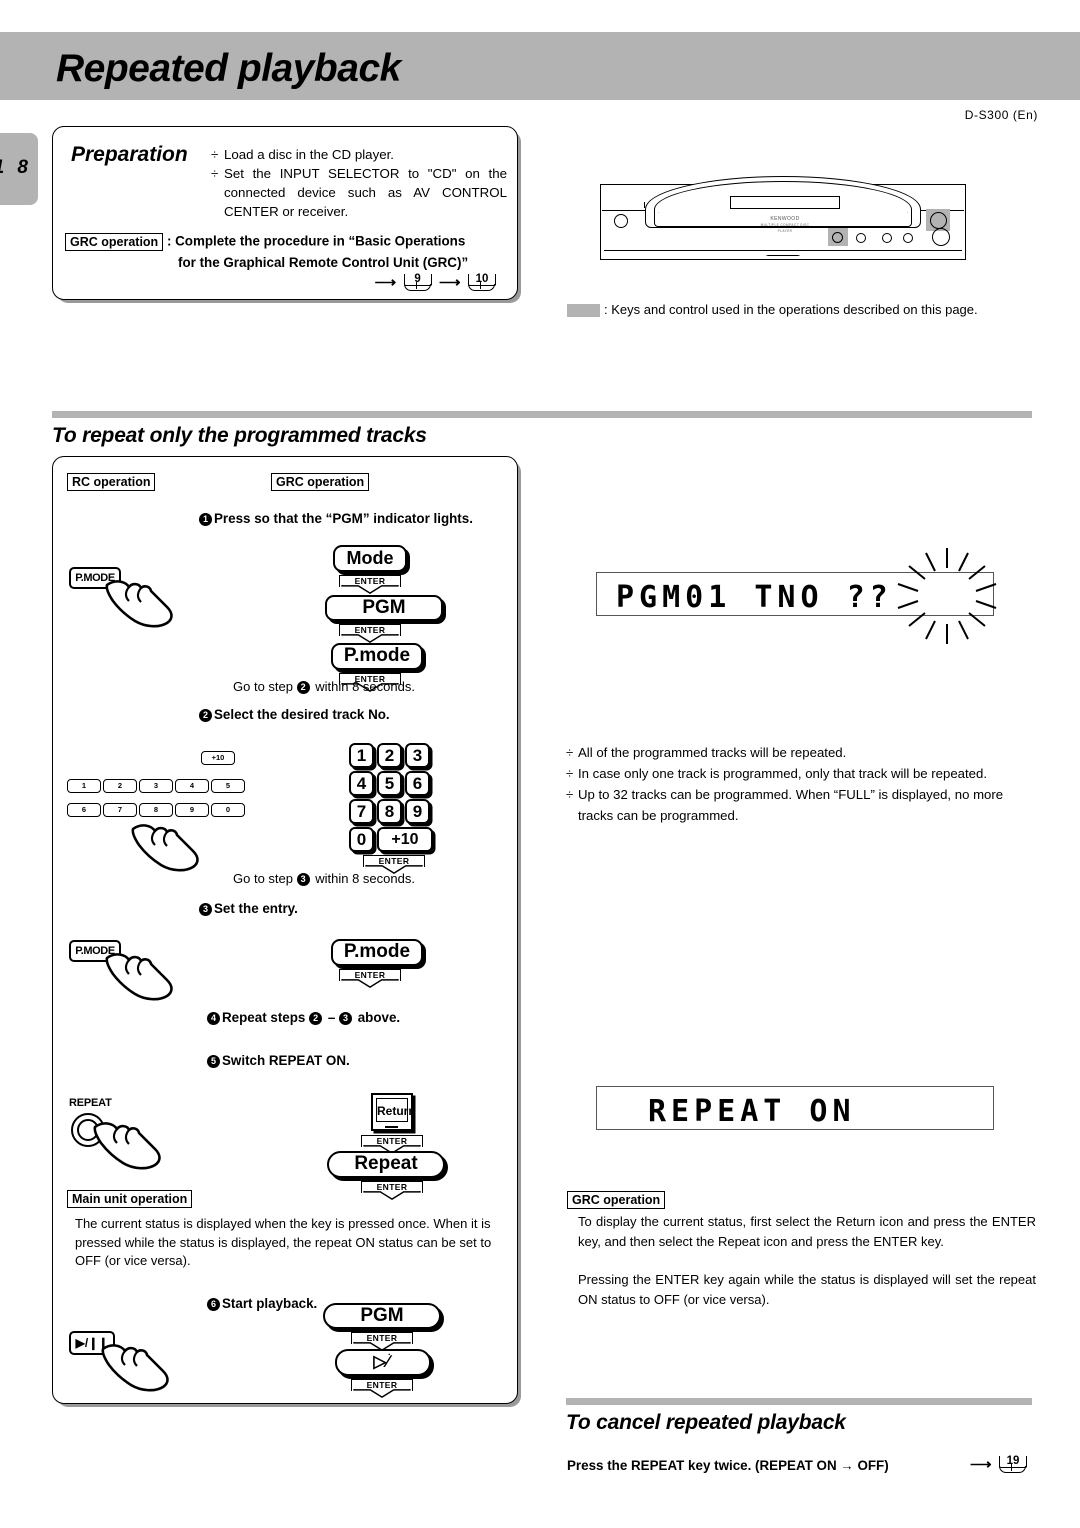  Describe the element at coordinates (417, 755) in the screenshot. I see `grc-key-3: 3` at that location.